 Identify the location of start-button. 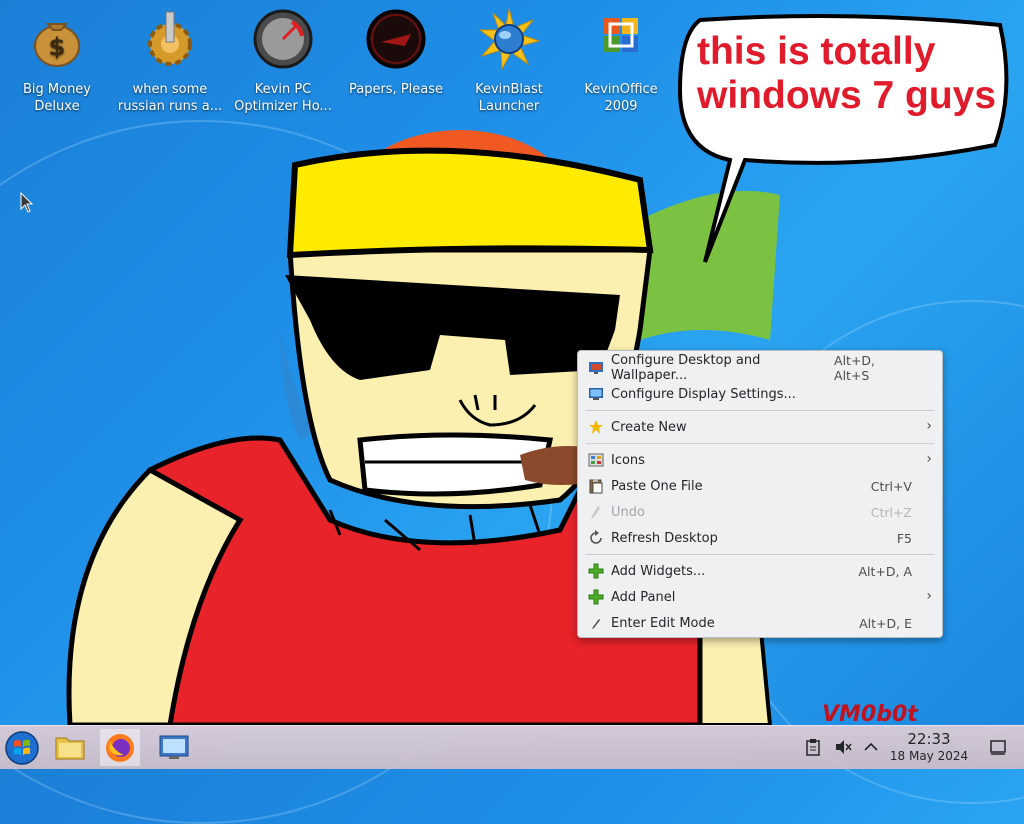
(22, 747).